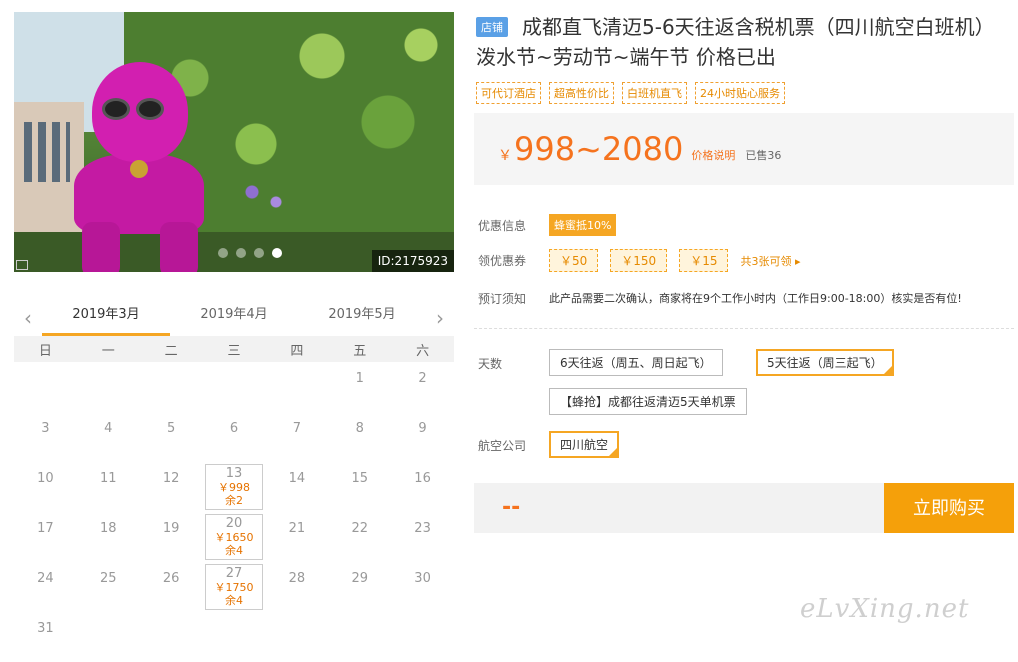 The image size is (1018, 662). What do you see at coordinates (422, 428) in the screenshot?
I see `day-number: 9` at bounding box center [422, 428].